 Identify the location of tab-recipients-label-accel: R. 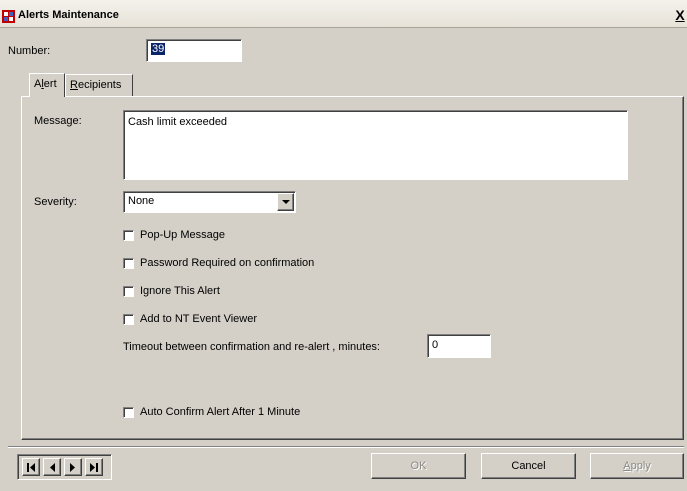
(74, 85).